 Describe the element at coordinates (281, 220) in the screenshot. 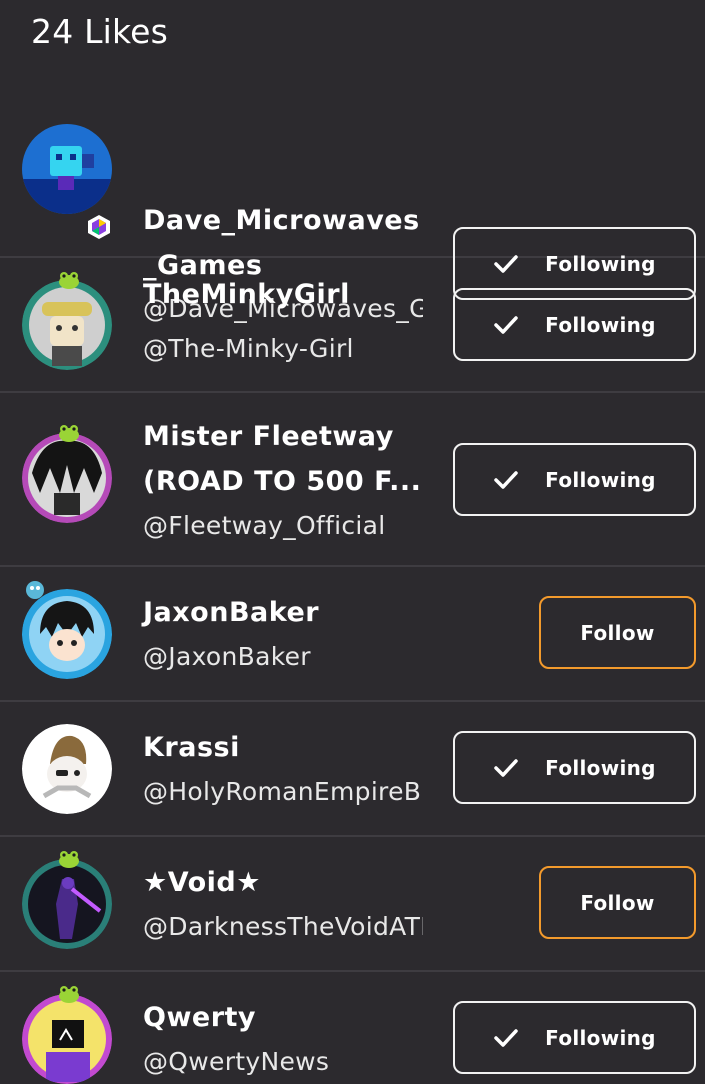

I see `user-name-line1: Dave_Microwaves` at that location.